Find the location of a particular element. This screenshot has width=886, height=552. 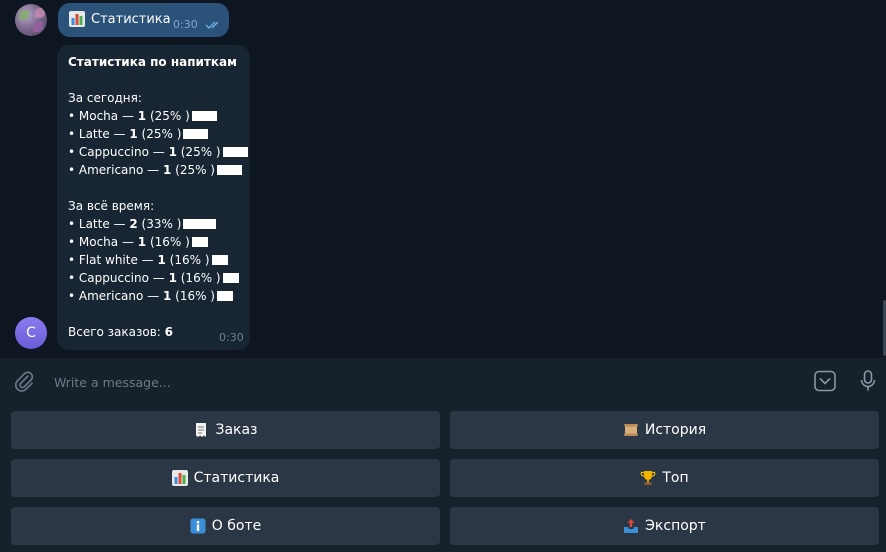

drink-stat-line: • Americano — 1 (16% ) is located at coordinates (150, 296).